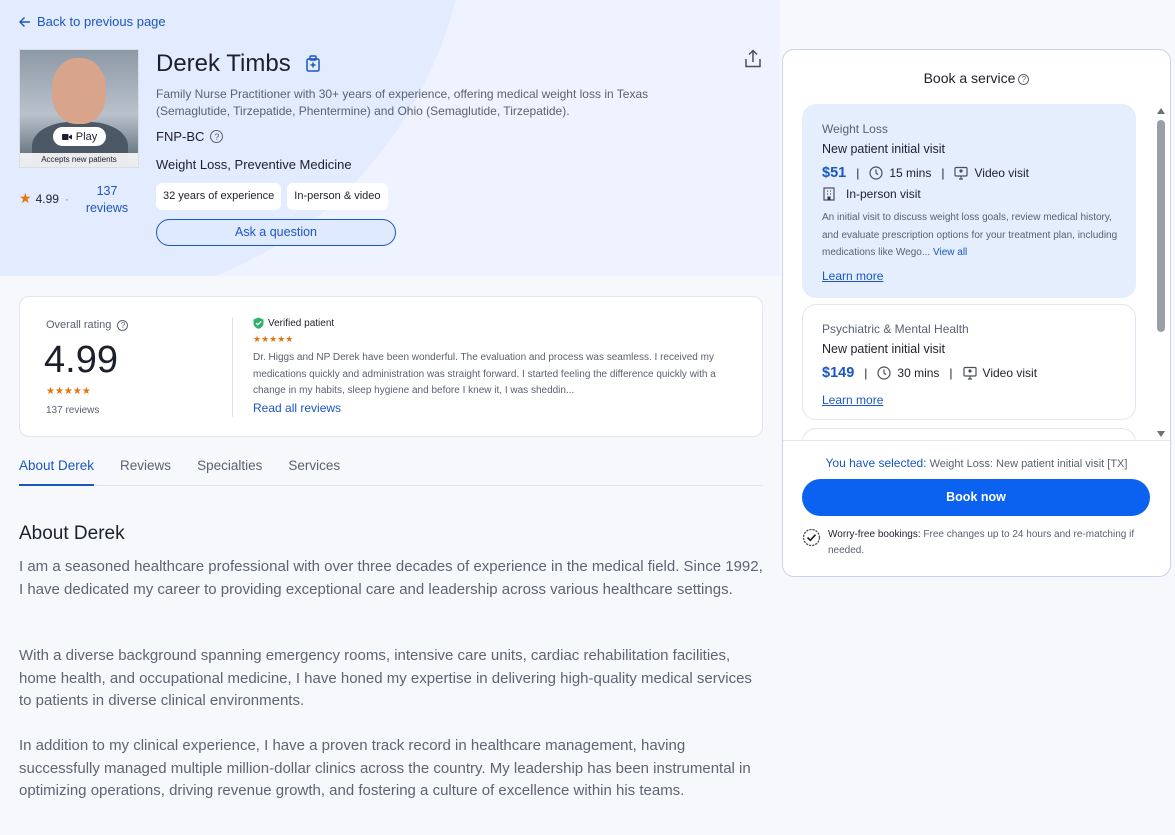 This screenshot has width=1175, height=835. Describe the element at coordinates (876, 463) in the screenshot. I see `selected-label: You have selected:` at that location.